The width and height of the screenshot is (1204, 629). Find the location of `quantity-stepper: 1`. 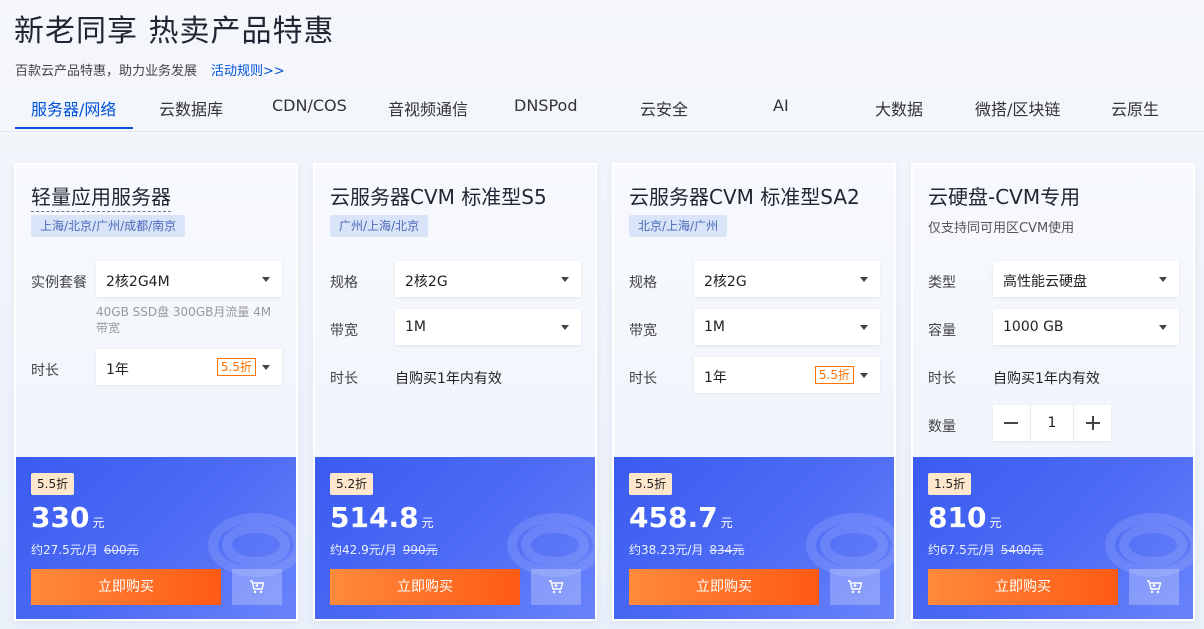

quantity-stepper: 1 is located at coordinates (1052, 423).